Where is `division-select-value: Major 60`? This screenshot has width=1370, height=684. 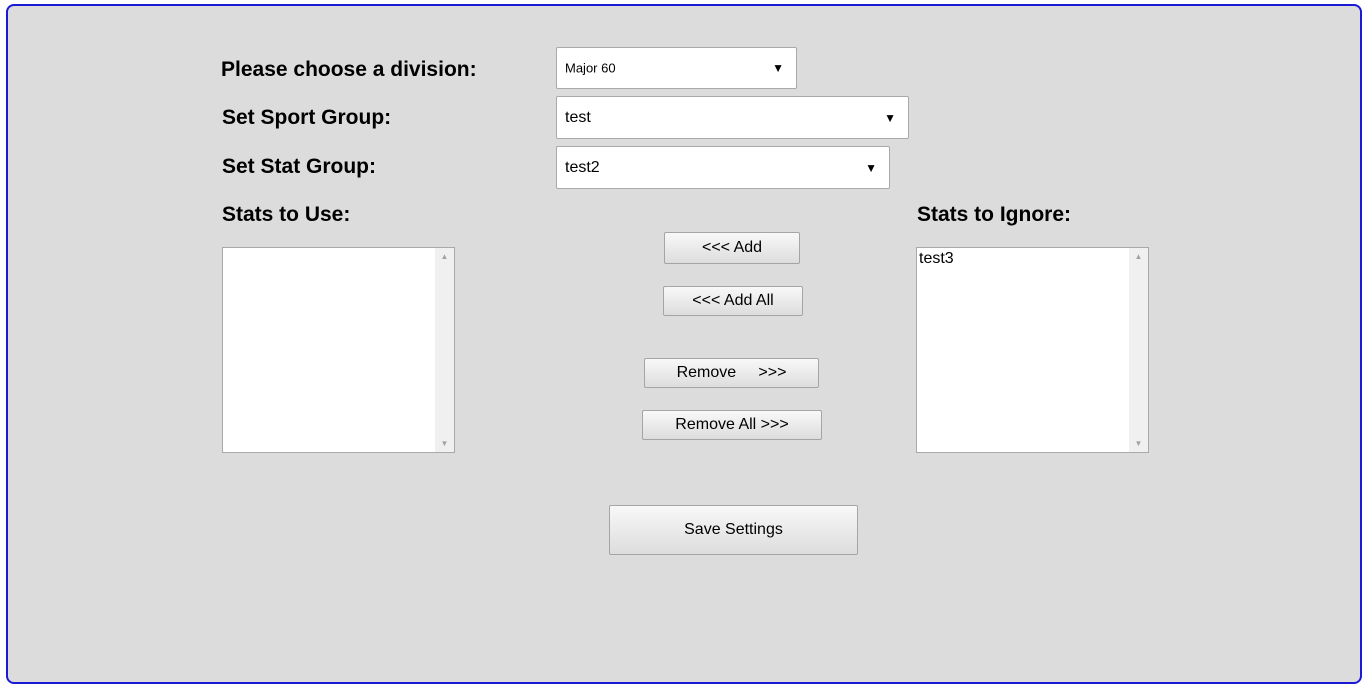
division-select-value: Major 60 is located at coordinates (590, 68).